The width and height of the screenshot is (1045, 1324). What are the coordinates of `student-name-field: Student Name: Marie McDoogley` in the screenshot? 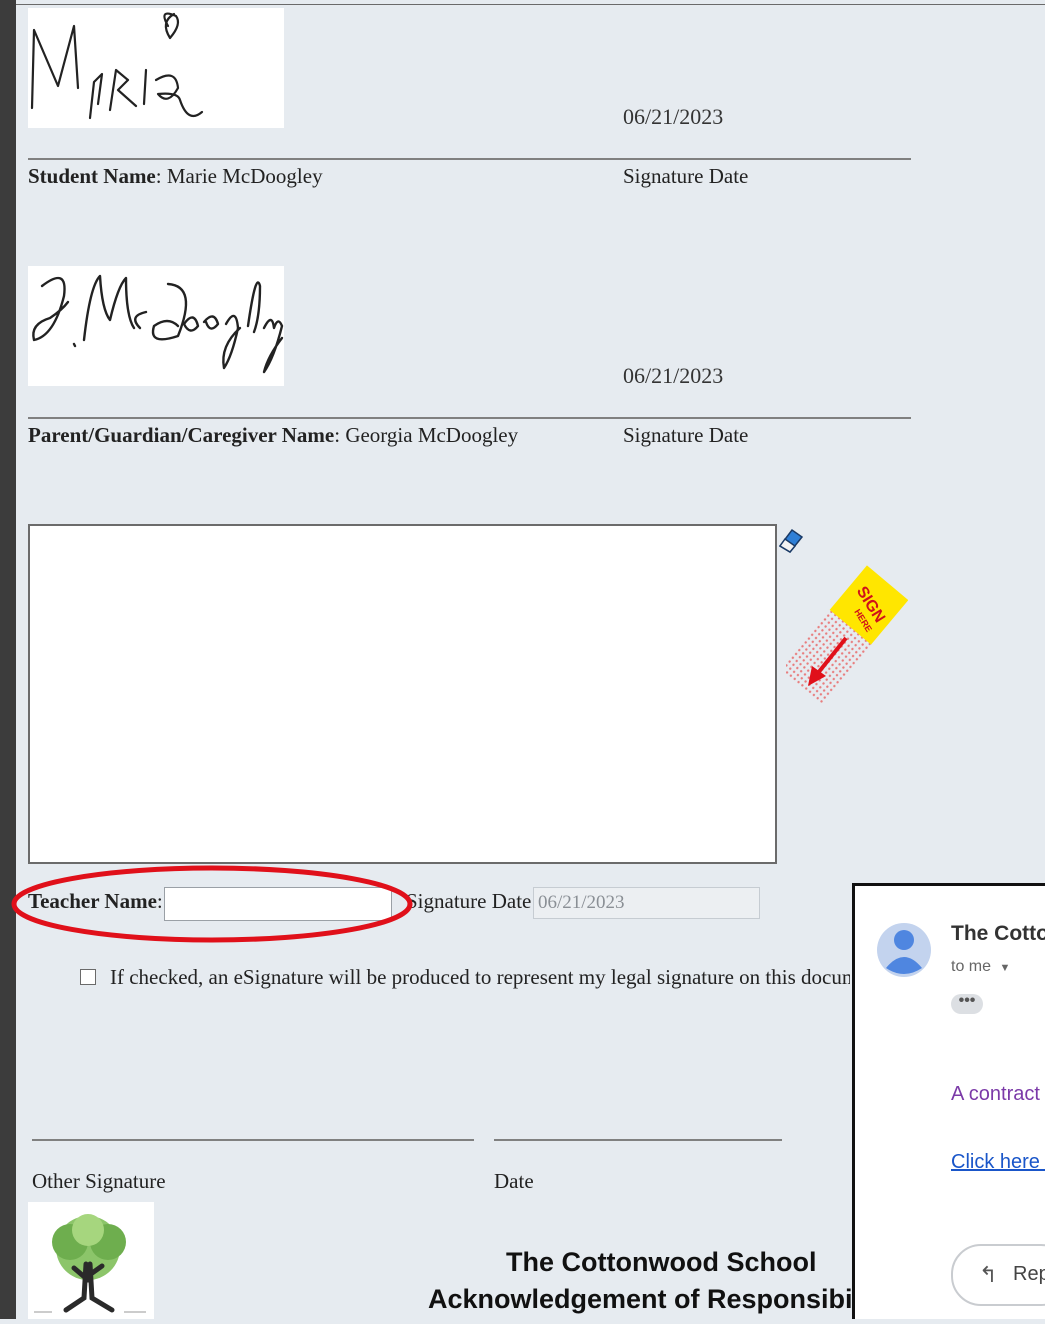 It's located at (175, 176).